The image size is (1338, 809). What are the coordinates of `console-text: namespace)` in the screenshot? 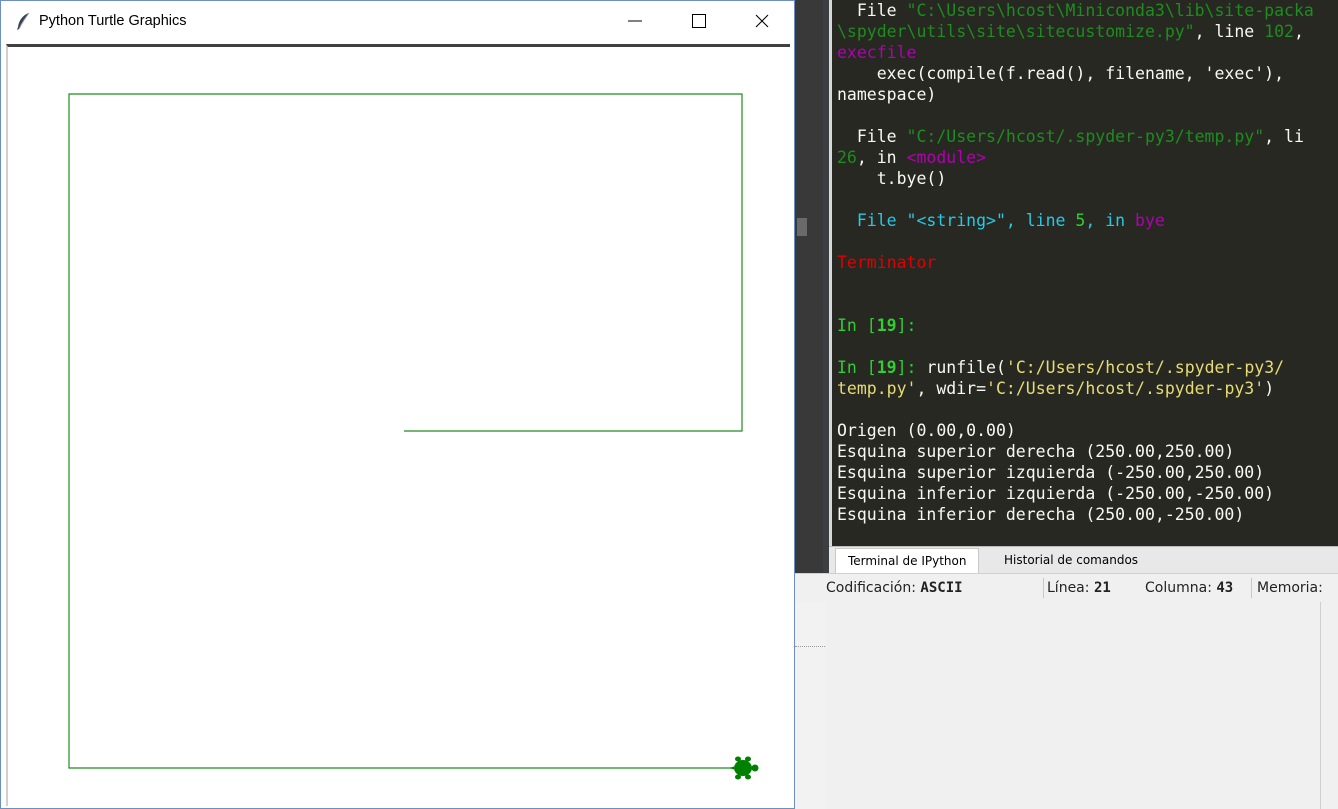 It's located at (887, 94).